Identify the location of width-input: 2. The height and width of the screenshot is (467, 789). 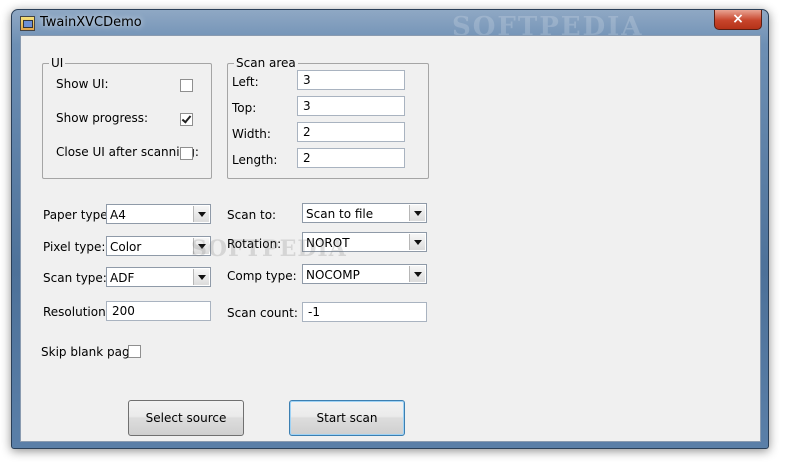
(351, 132).